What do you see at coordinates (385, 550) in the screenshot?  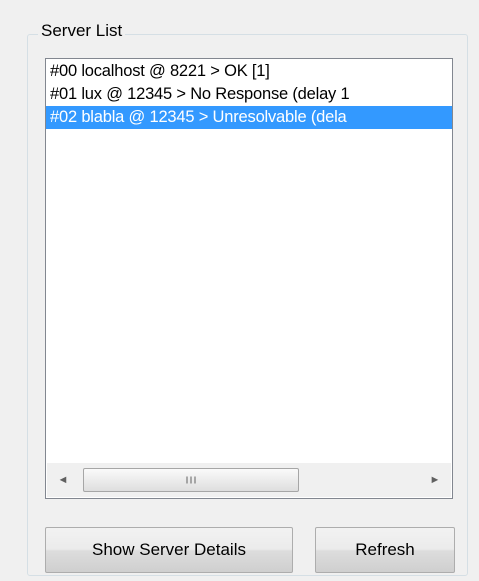 I see `refresh-button: Refresh` at bounding box center [385, 550].